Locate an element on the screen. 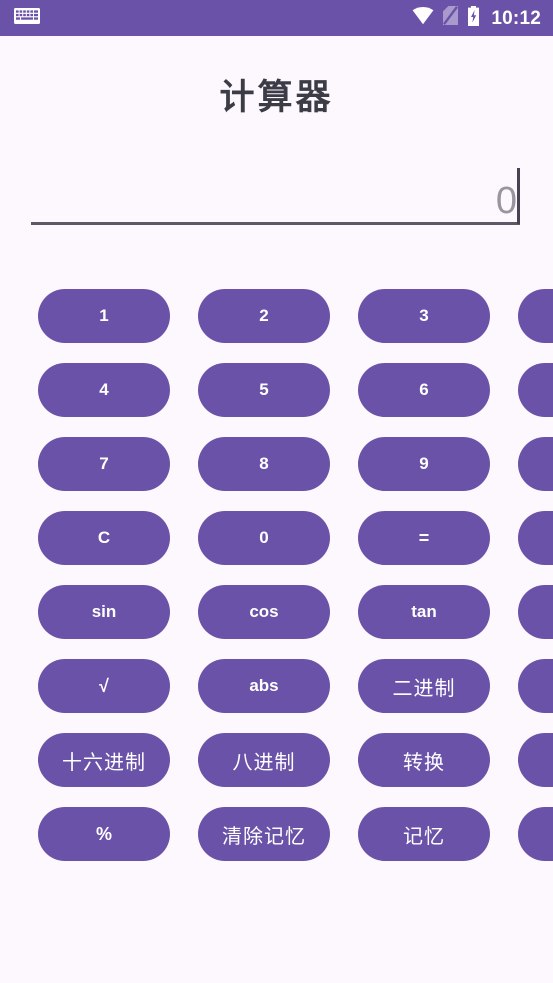  page-title: 计算器 is located at coordinates (276, 97).